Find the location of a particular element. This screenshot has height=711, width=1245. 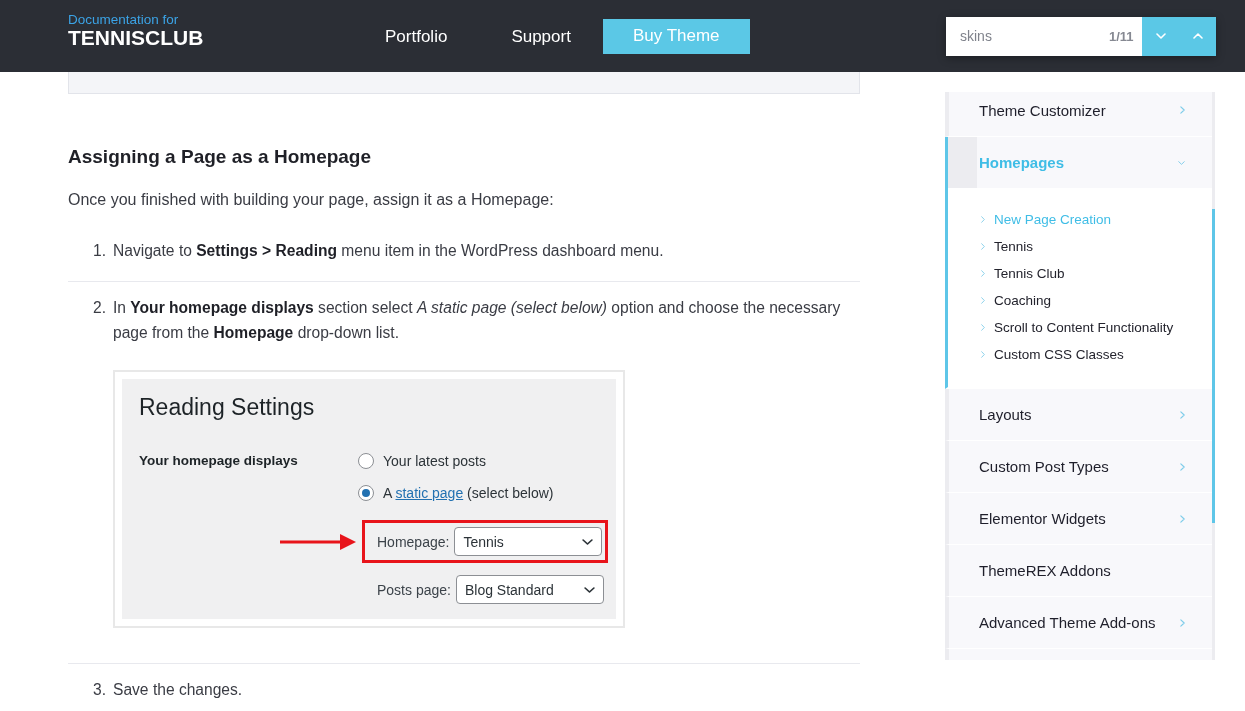

step-number: 1. is located at coordinates (100, 251).